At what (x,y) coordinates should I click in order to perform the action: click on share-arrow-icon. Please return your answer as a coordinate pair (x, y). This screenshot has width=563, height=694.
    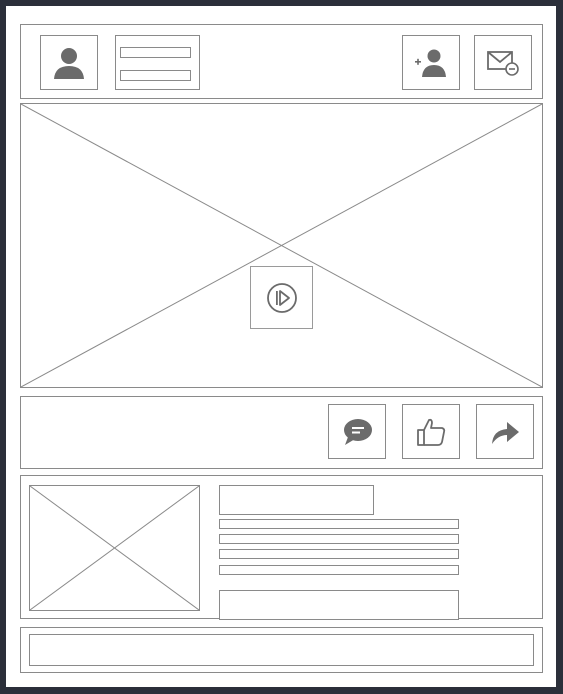
    Looking at the image, I should click on (505, 432).